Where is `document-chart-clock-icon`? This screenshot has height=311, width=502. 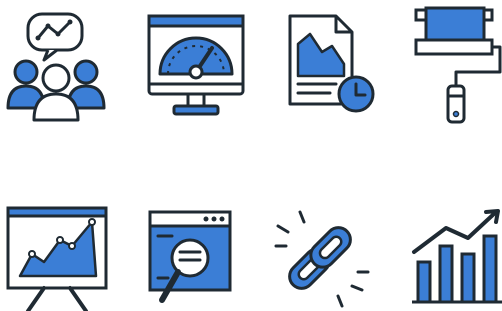
document-chart-clock-icon is located at coordinates (331, 63).